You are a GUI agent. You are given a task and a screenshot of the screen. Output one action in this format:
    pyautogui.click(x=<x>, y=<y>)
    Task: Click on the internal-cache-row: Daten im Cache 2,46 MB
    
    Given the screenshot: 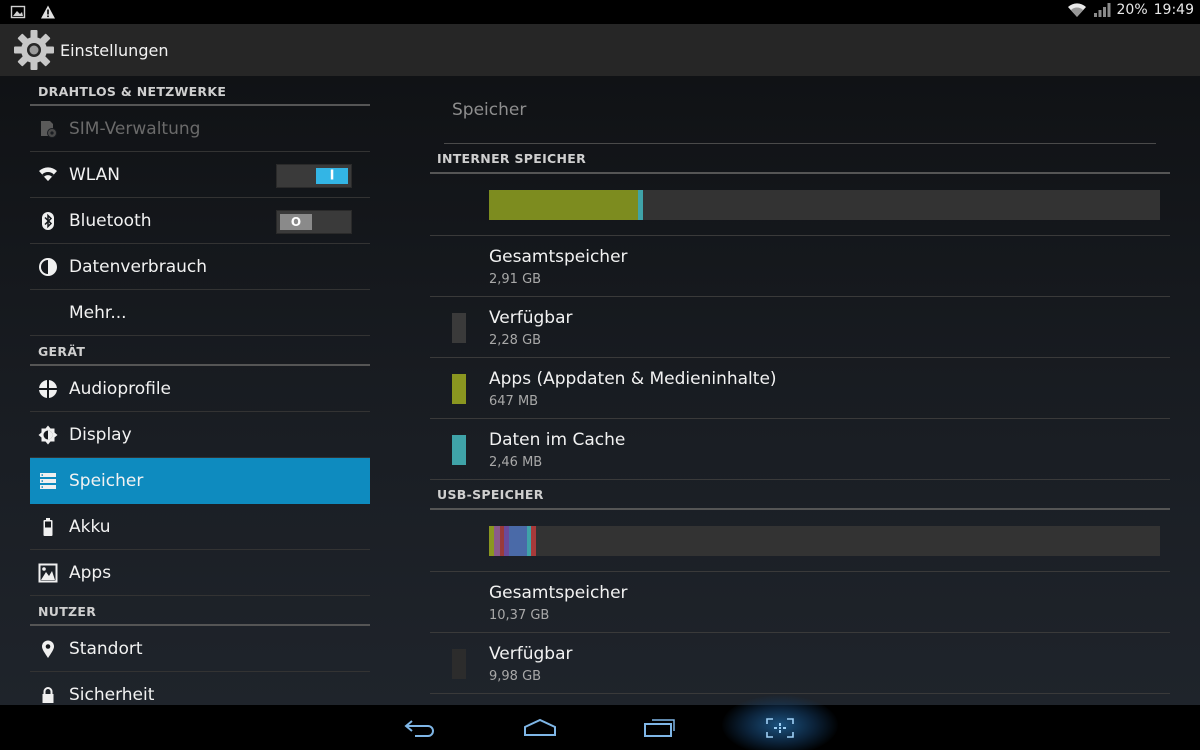 What is the action you would take?
    pyautogui.click(x=800, y=449)
    